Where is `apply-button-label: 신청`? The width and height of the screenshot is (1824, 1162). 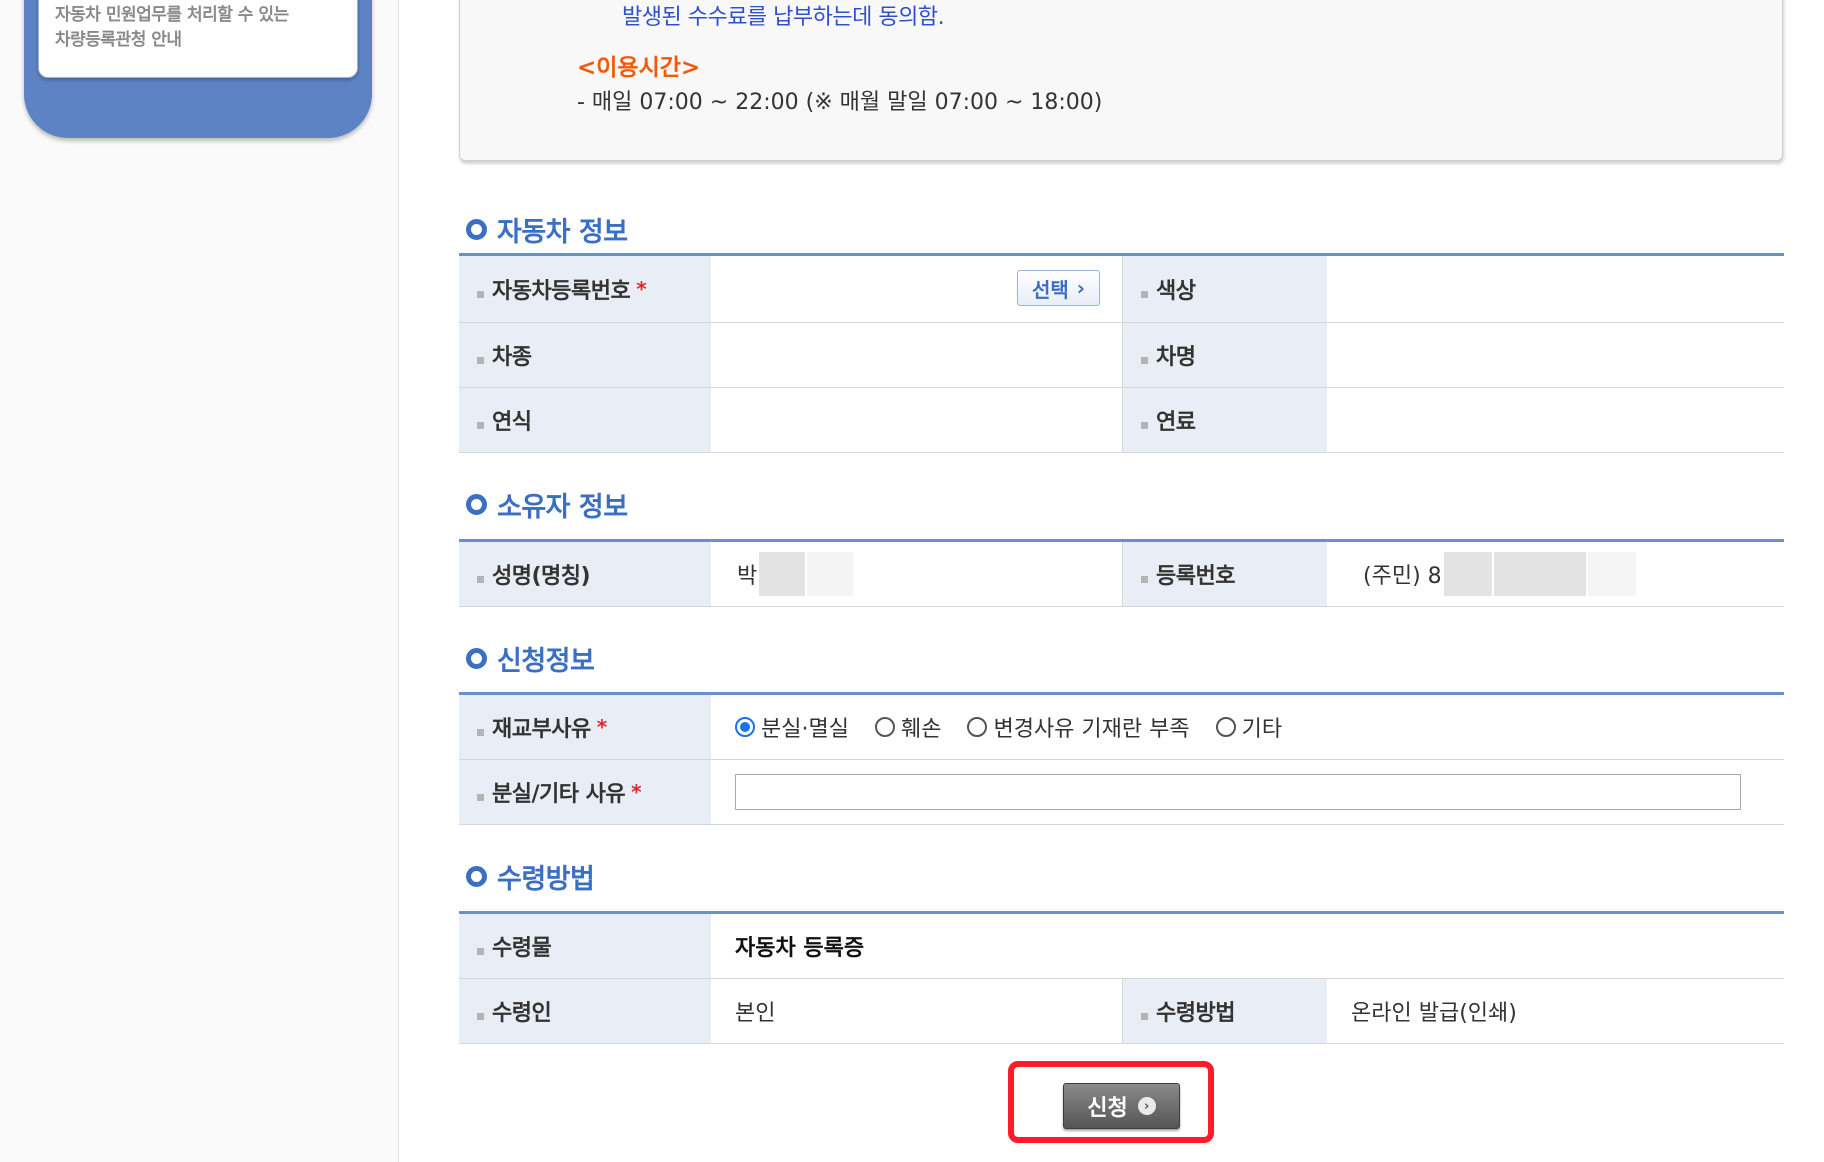
apply-button-label: 신청 is located at coordinates (1107, 1108).